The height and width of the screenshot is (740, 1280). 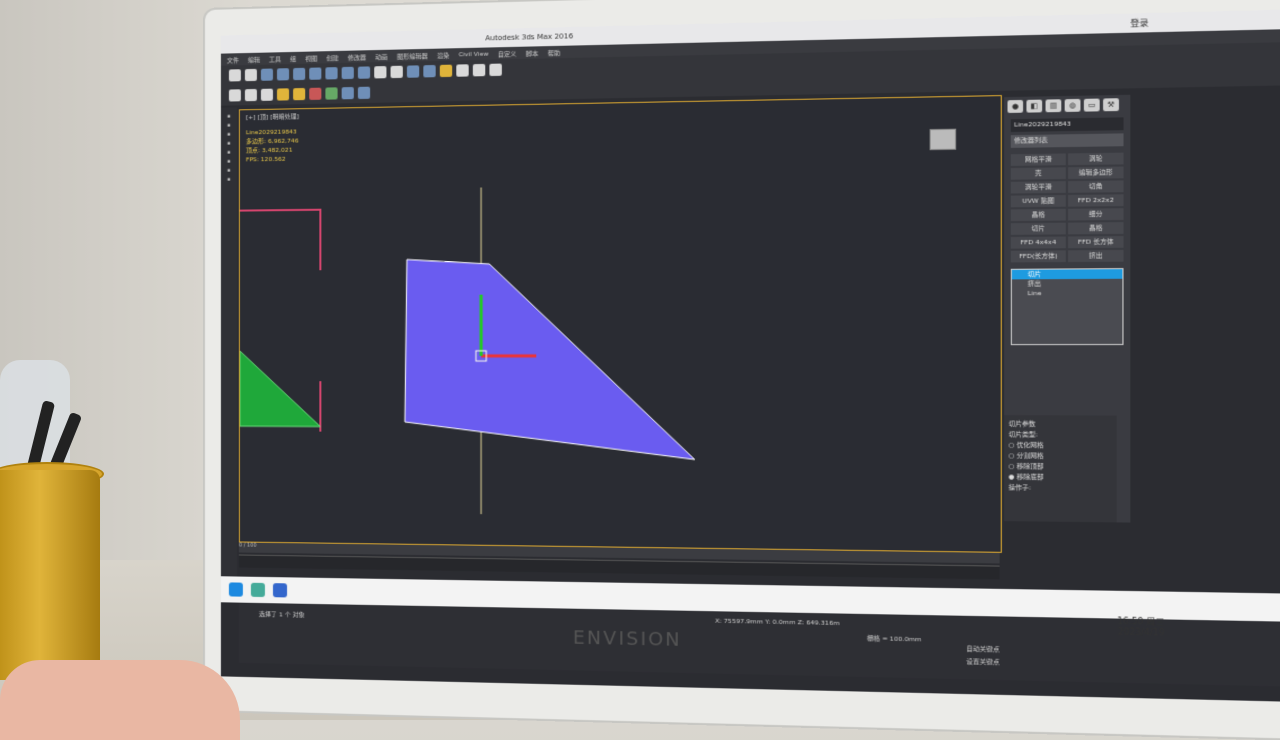 I want to click on select-icon, so click(x=299, y=74).